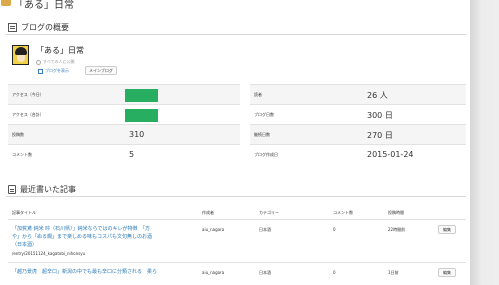 Image resolution: width=499 pixels, height=285 pixels. I want to click on stat-label: アクセス（今日）, so click(28, 94).